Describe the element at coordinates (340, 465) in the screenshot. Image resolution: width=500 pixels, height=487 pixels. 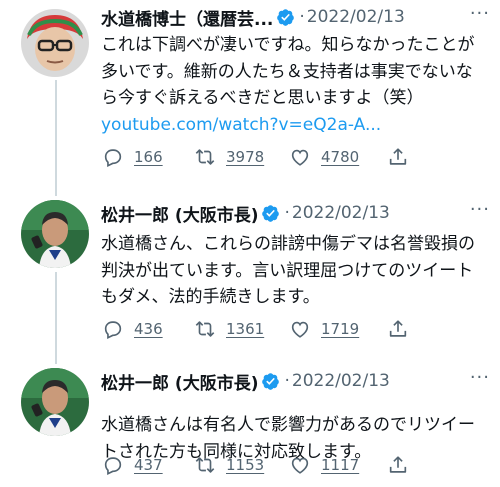
I see `like-count: 1117` at that location.